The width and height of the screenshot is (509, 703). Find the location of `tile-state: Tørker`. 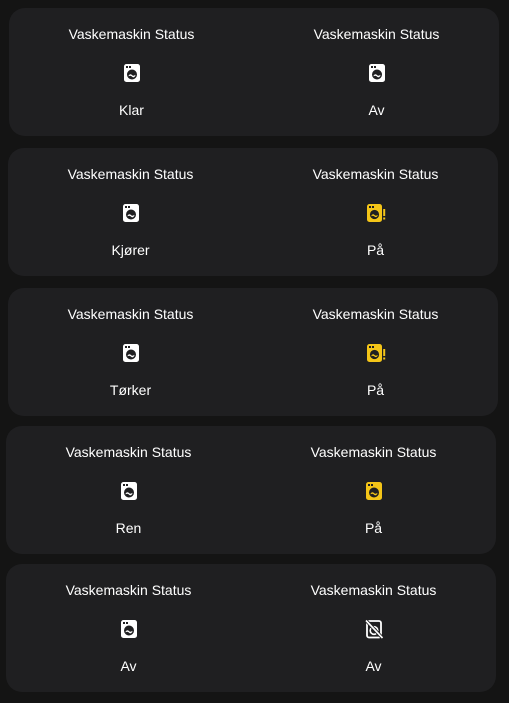

tile-state: Tørker is located at coordinates (130, 390).